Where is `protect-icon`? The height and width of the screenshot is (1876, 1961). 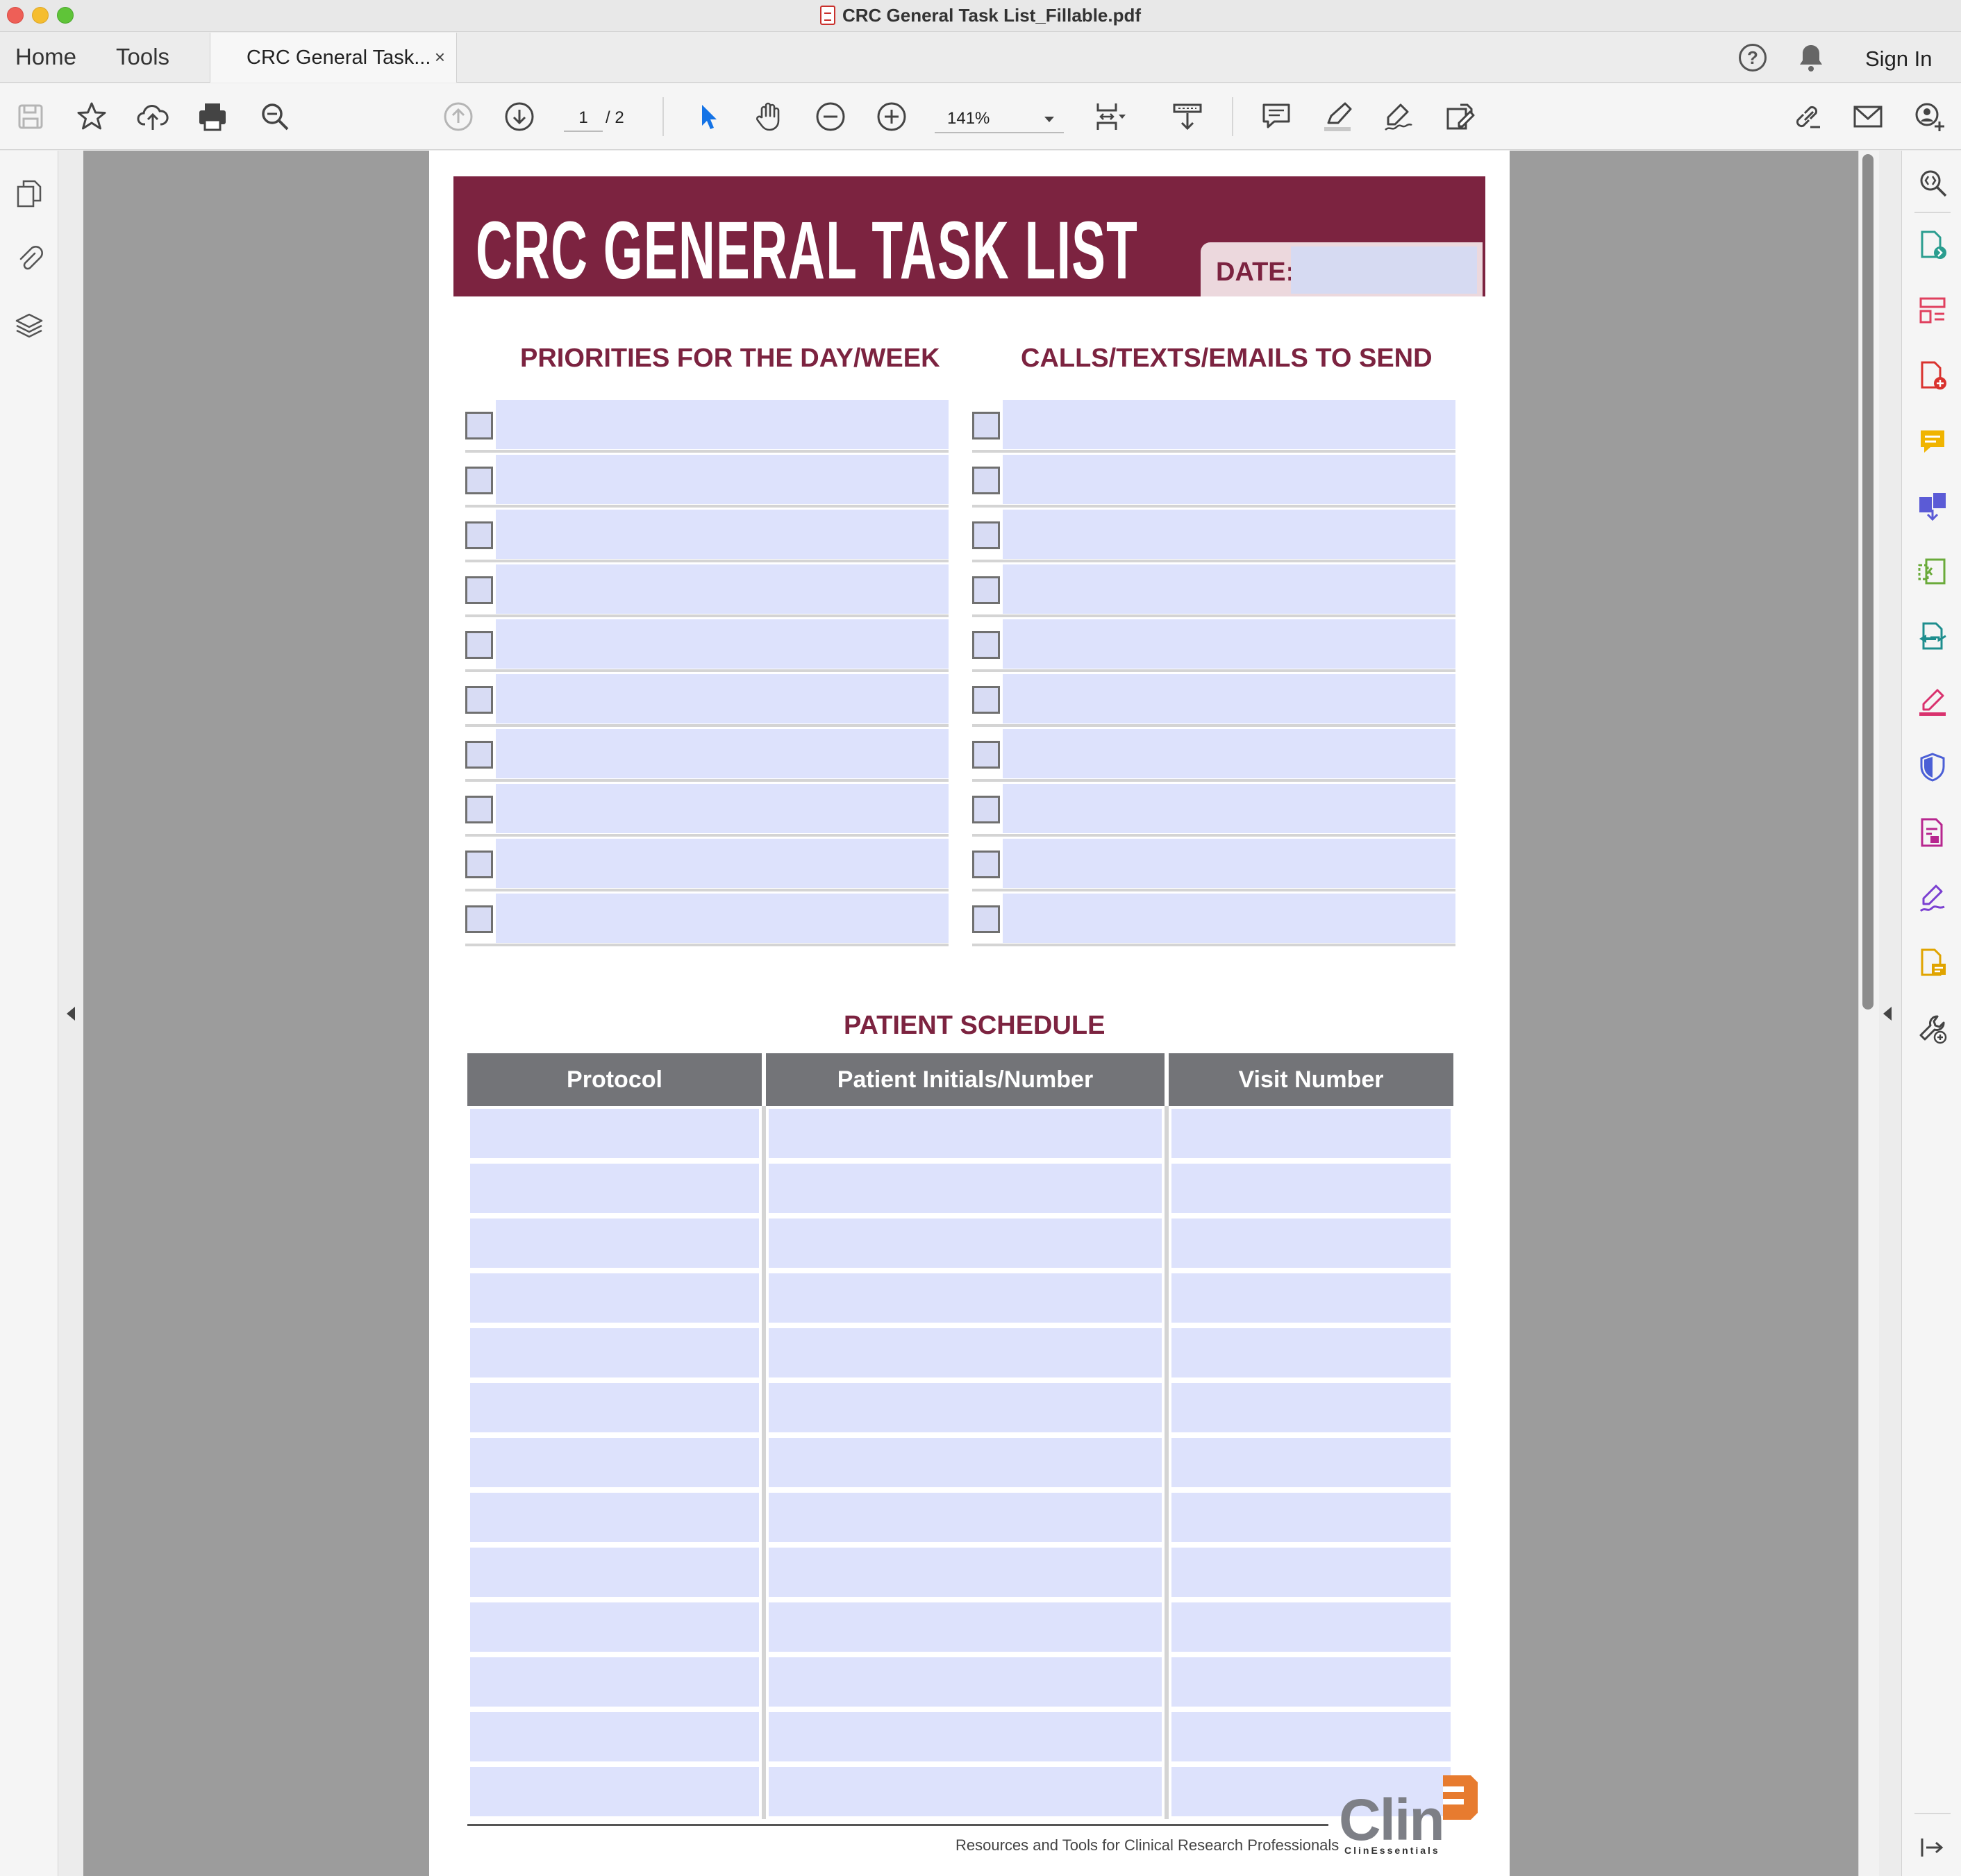 protect-icon is located at coordinates (1932, 767).